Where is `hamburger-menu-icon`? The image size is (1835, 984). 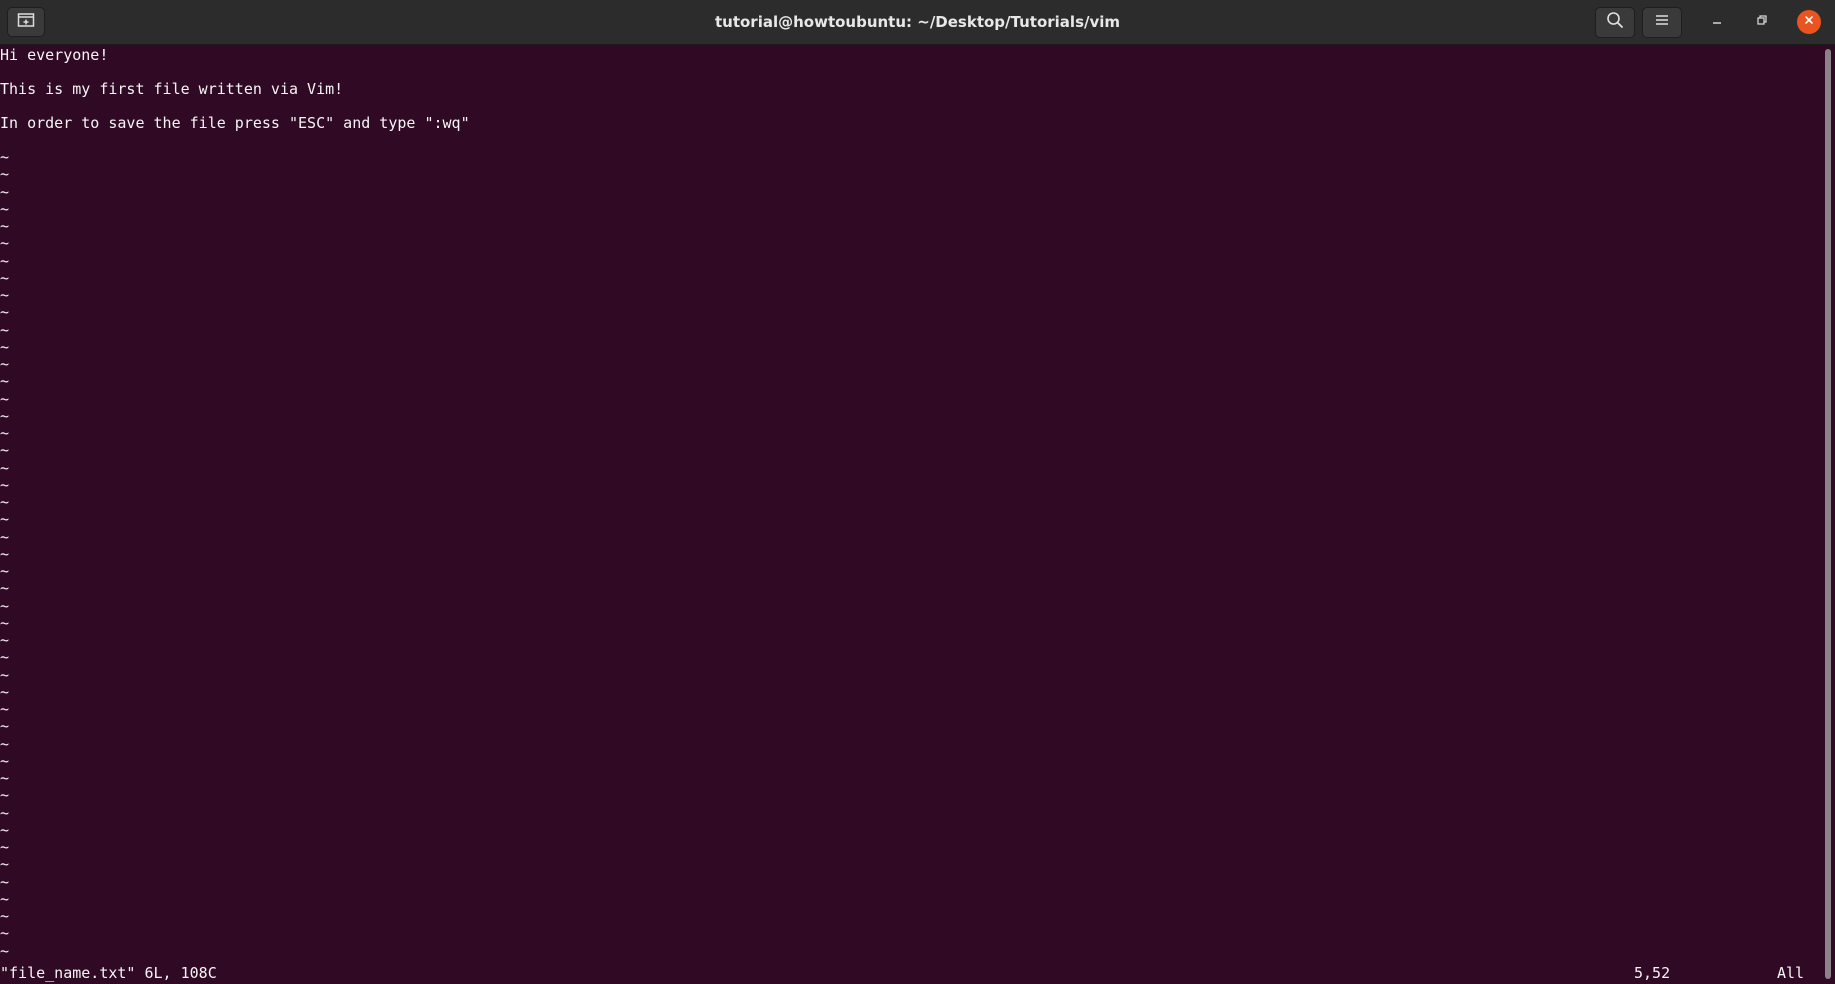
hamburger-menu-icon is located at coordinates (1662, 22).